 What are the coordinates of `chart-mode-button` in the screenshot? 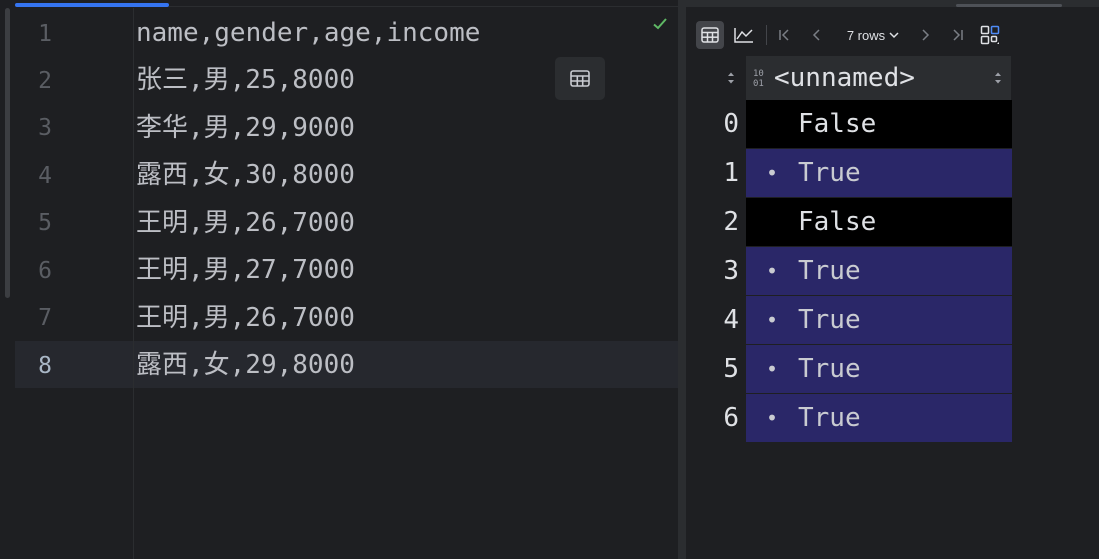 It's located at (744, 35).